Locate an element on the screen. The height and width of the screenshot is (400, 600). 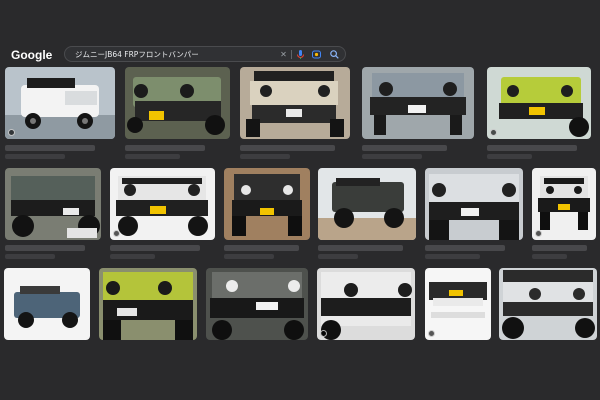
search-icon is located at coordinates (334, 54).